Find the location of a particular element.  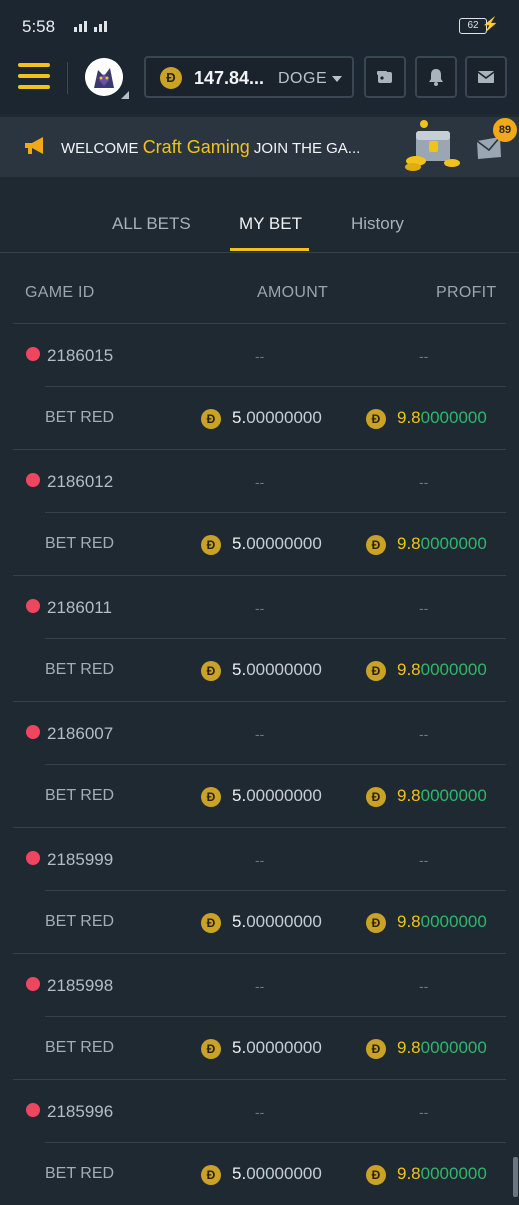

wallet-button is located at coordinates (385, 77).